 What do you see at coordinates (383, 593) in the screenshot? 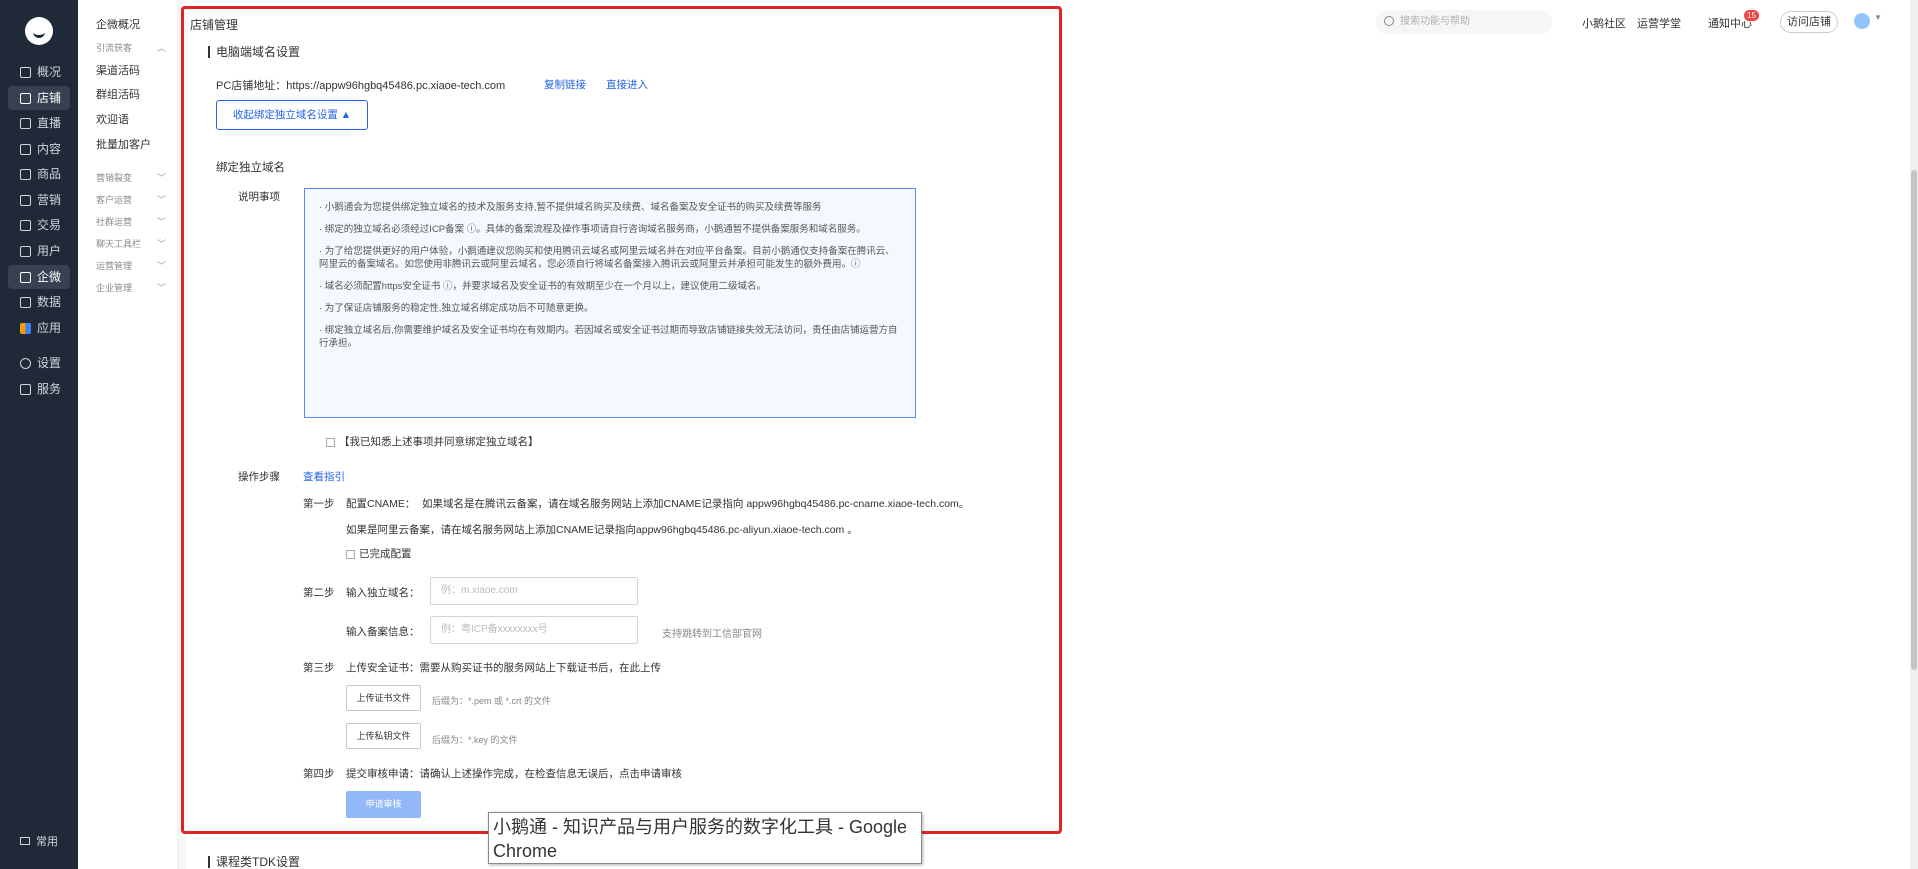
I see `domain-label: 输入独立域名：` at bounding box center [383, 593].